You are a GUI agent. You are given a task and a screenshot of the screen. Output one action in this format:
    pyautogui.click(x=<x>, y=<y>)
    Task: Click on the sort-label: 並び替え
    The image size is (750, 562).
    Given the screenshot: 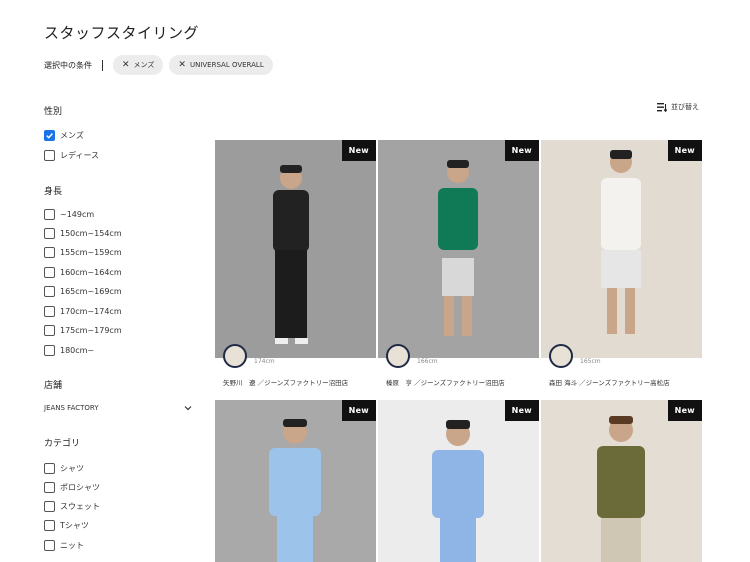 What is the action you would take?
    pyautogui.click(x=685, y=107)
    